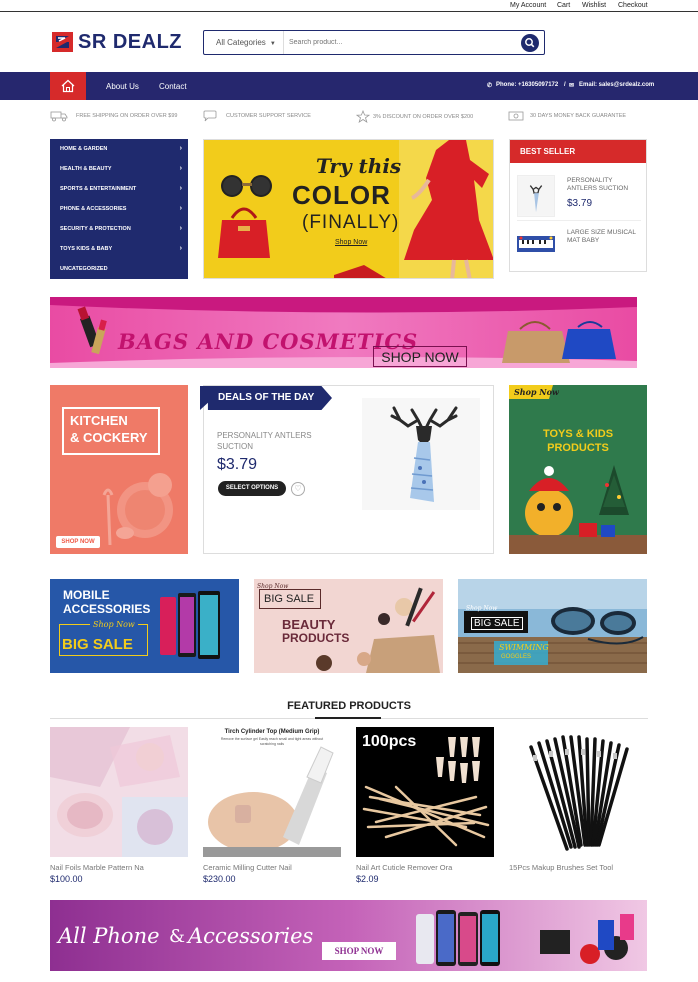  I want to click on search-input, so click(399, 42).